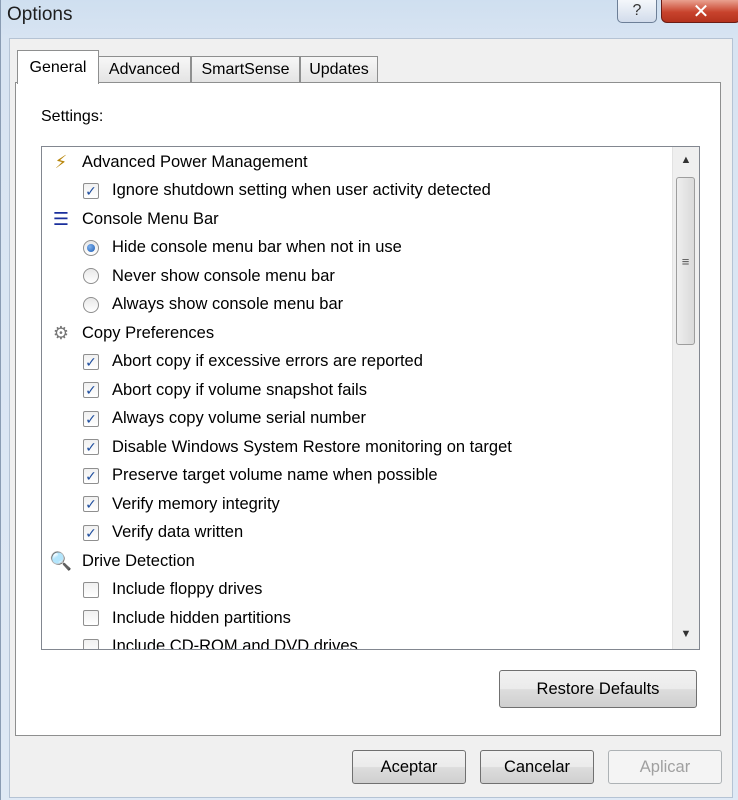 The image size is (738, 800). Describe the element at coordinates (357, 219) in the screenshot. I see `category-row: ☰ Console Menu Bar` at that location.